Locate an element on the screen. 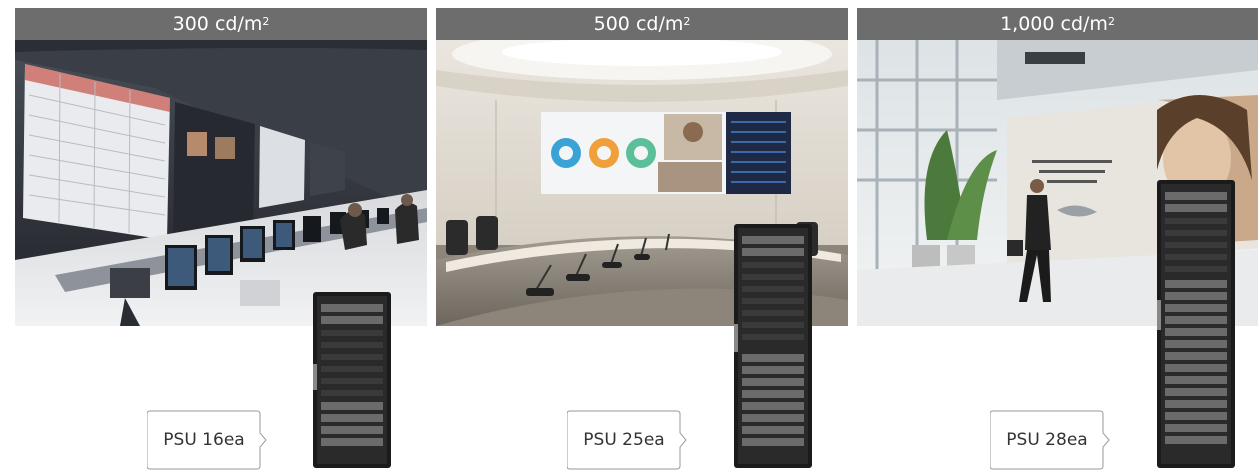 The height and width of the screenshot is (473, 1258). brightness-header: 1,000 cd/m2 is located at coordinates (1057, 24).